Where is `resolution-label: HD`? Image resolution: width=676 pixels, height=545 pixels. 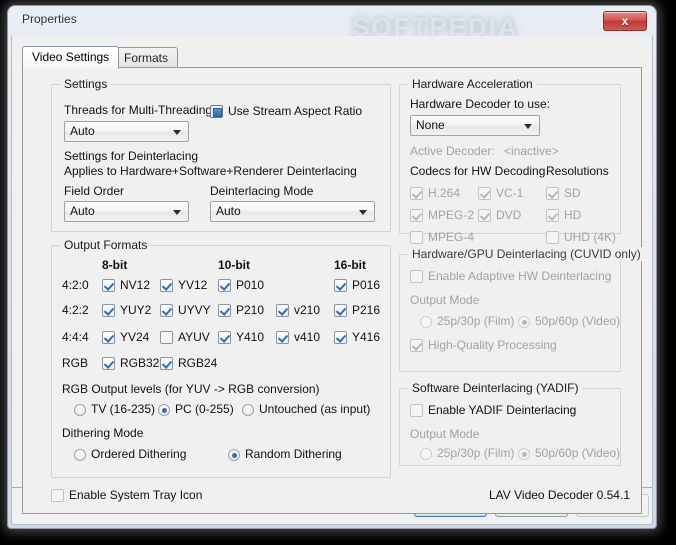
resolution-label: HD is located at coordinates (573, 215).